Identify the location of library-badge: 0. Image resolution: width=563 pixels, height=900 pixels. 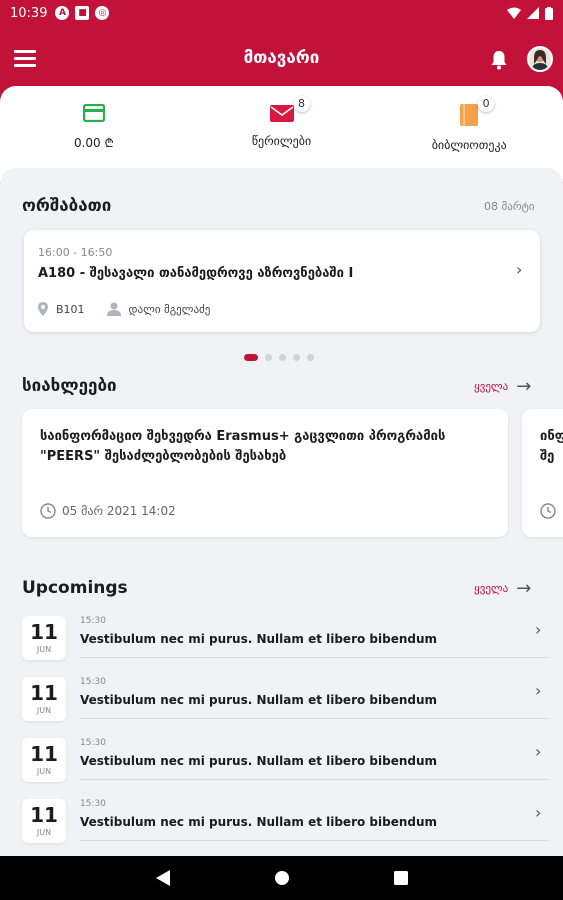
(486, 104).